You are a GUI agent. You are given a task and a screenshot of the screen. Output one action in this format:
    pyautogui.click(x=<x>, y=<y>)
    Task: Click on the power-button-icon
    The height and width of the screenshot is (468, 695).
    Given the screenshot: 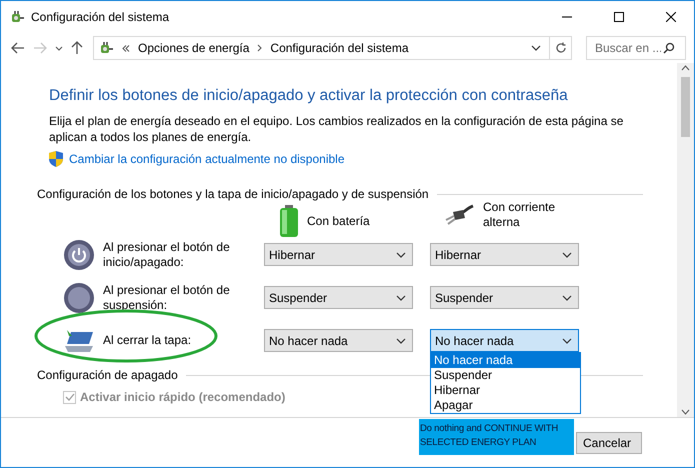 What is the action you would take?
    pyautogui.click(x=79, y=254)
    